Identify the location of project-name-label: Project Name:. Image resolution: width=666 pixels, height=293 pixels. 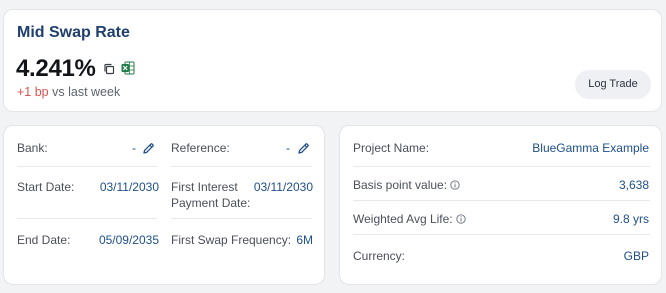
(391, 148).